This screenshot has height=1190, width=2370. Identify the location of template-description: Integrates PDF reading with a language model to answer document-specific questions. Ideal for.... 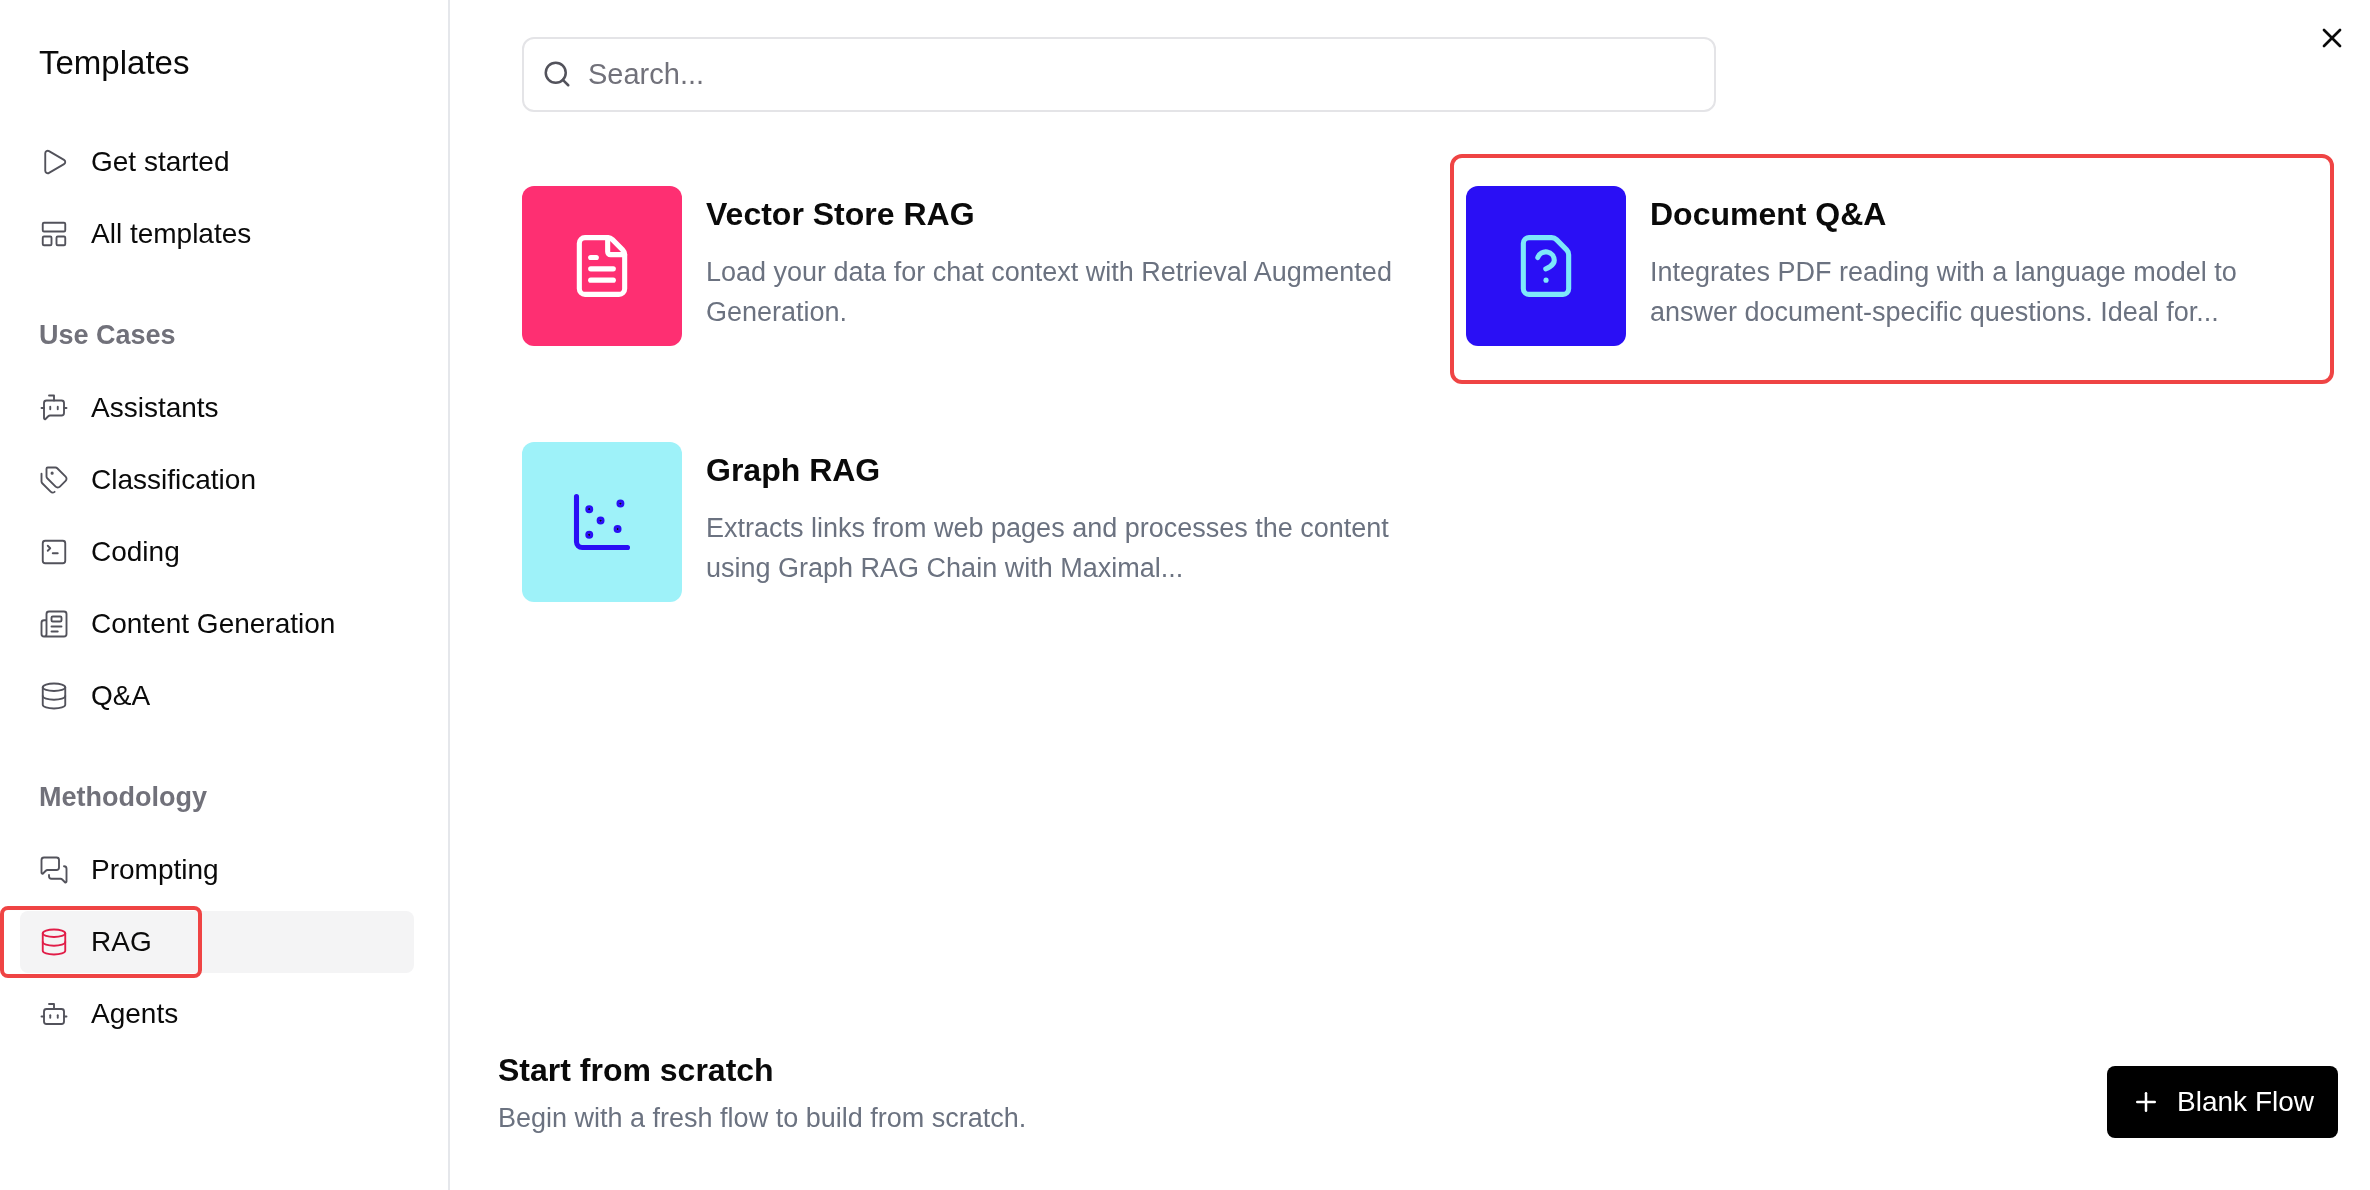
(1944, 292).